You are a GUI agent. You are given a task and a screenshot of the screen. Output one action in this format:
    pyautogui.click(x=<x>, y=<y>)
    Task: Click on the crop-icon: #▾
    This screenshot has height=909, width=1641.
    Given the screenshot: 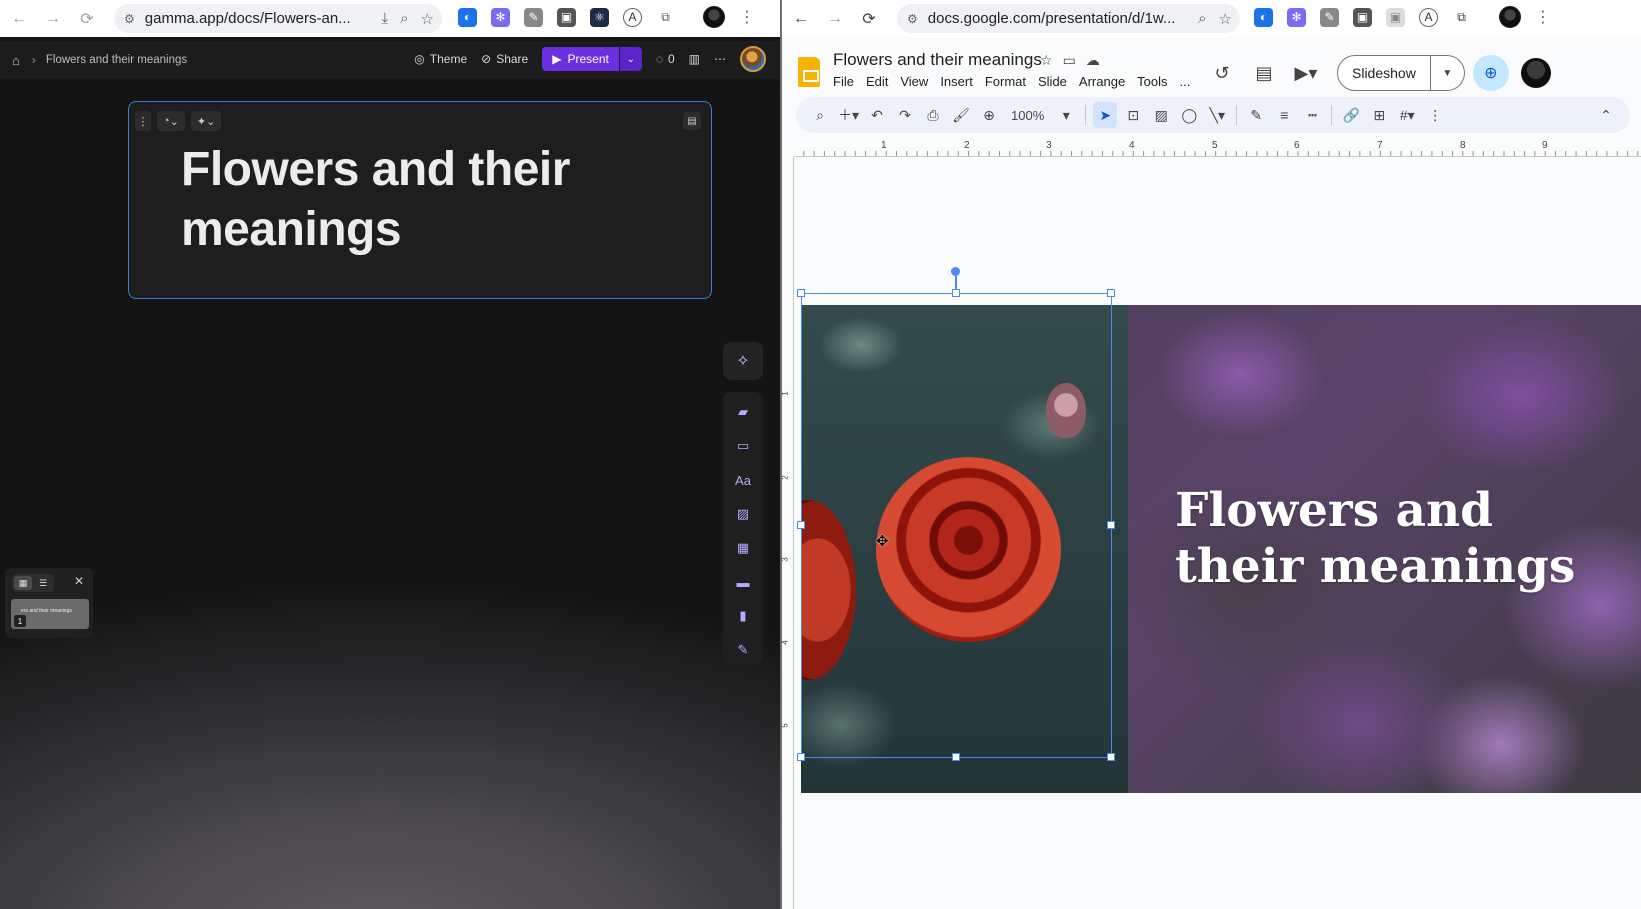 What is the action you would take?
    pyautogui.click(x=1407, y=115)
    